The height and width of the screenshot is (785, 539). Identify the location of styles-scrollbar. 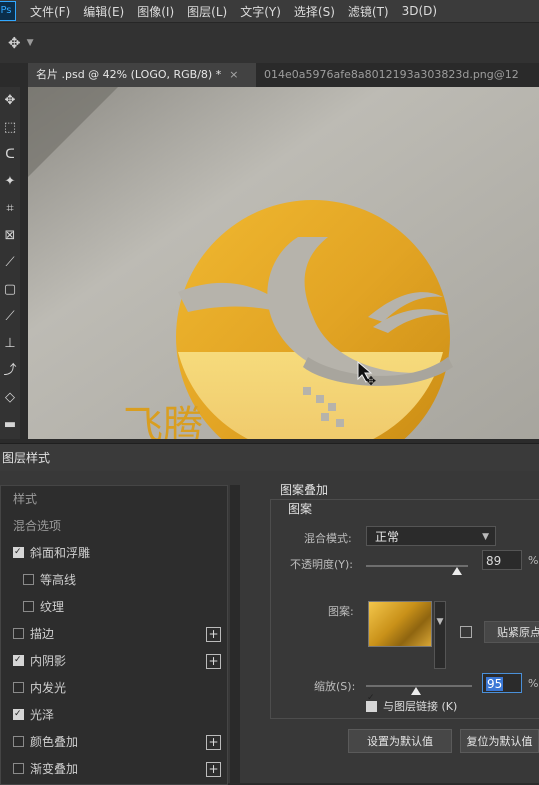
(235, 634).